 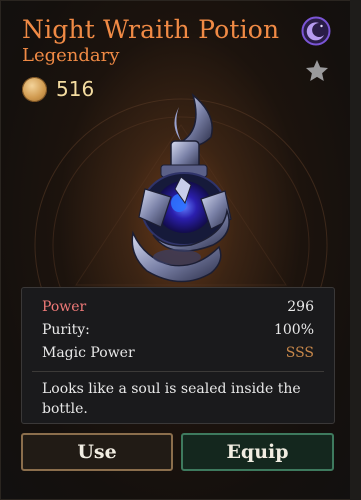 What do you see at coordinates (257, 452) in the screenshot?
I see `equip-button: Equip` at bounding box center [257, 452].